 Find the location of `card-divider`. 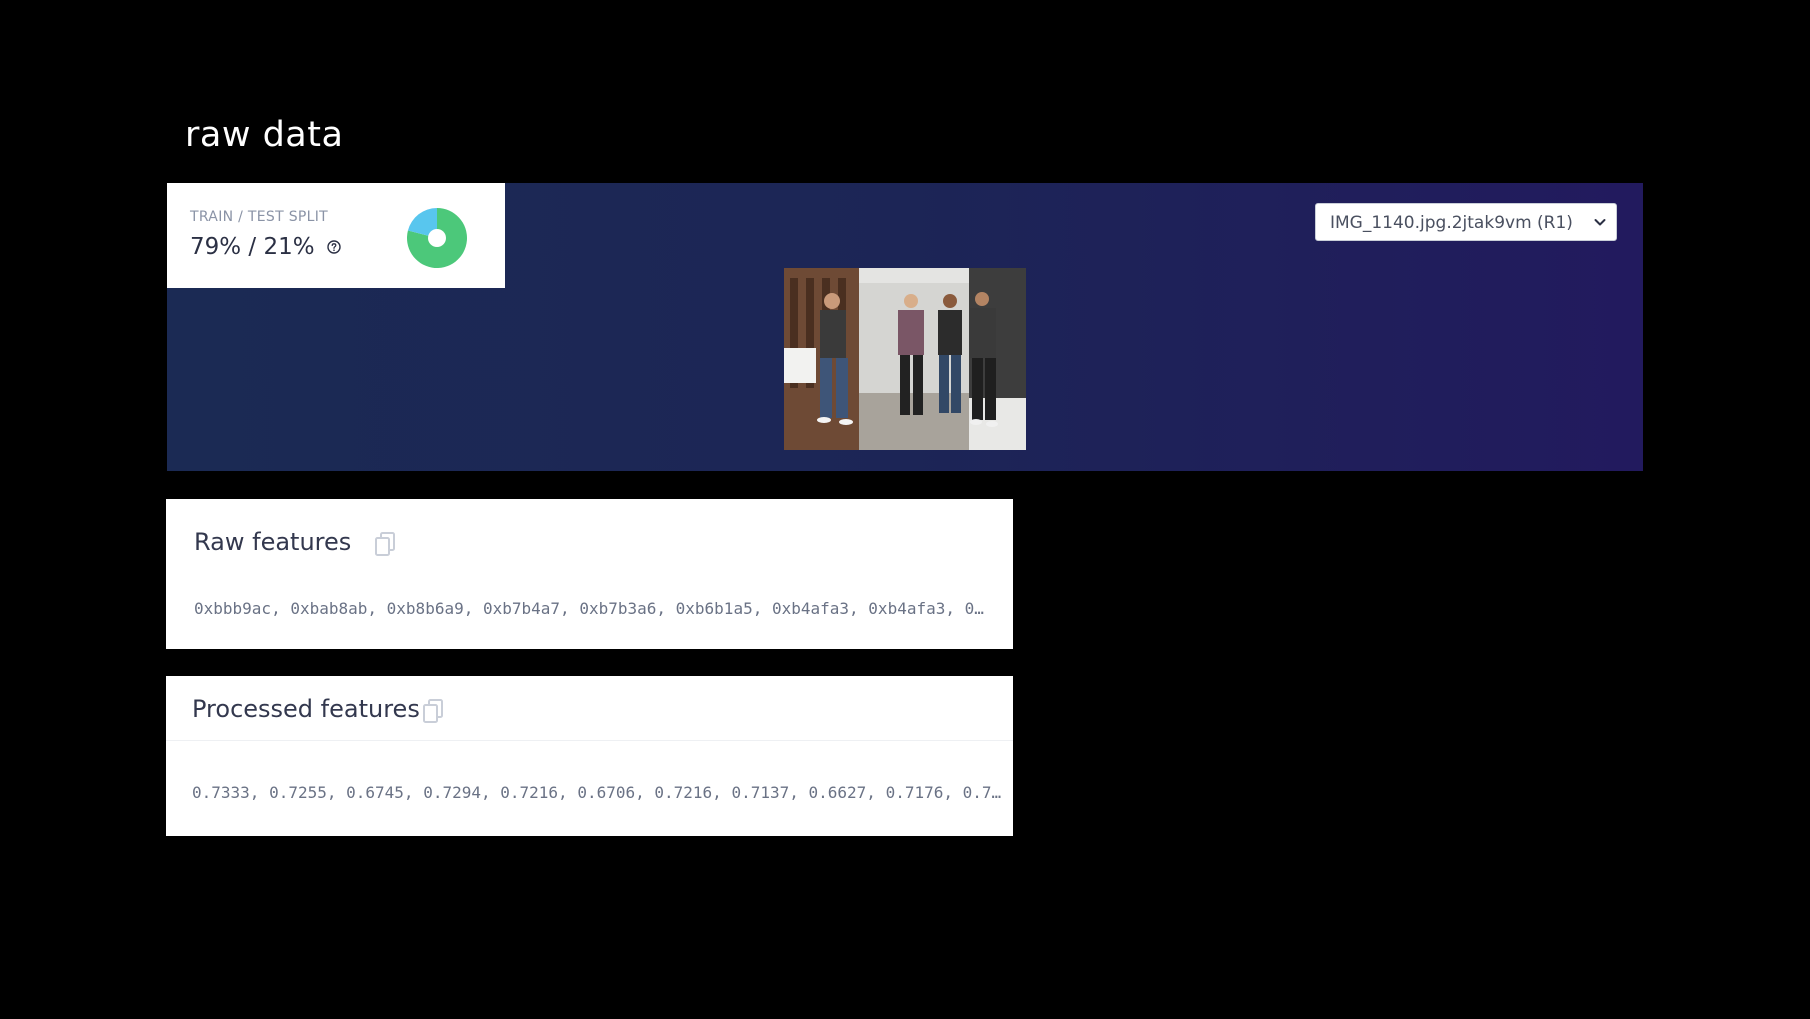

card-divider is located at coordinates (589, 740).